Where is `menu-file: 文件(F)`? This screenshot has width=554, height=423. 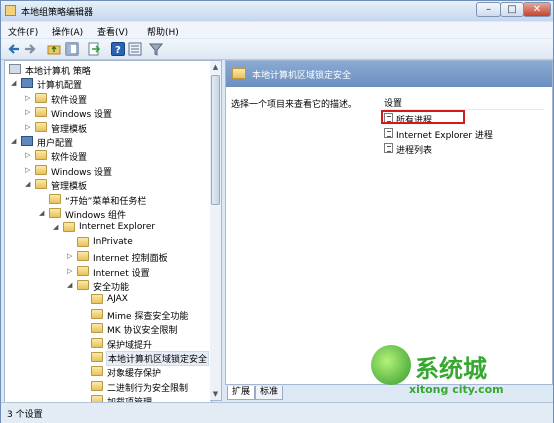
menu-file: 文件(F) is located at coordinates (23, 31).